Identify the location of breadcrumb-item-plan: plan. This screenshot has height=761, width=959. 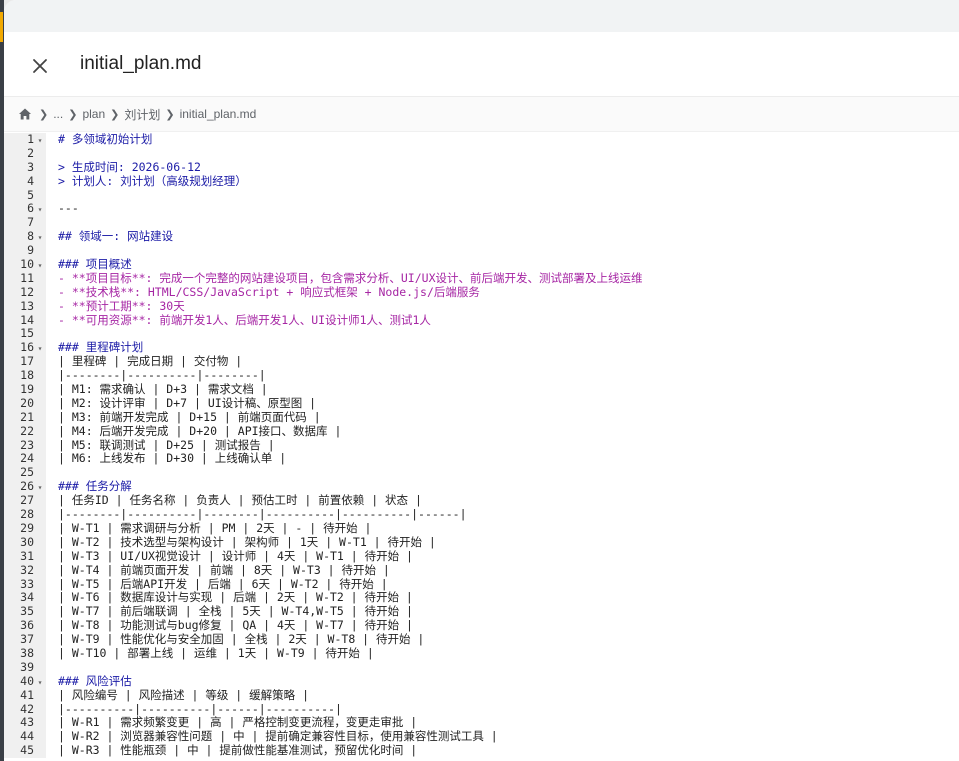
(93, 114).